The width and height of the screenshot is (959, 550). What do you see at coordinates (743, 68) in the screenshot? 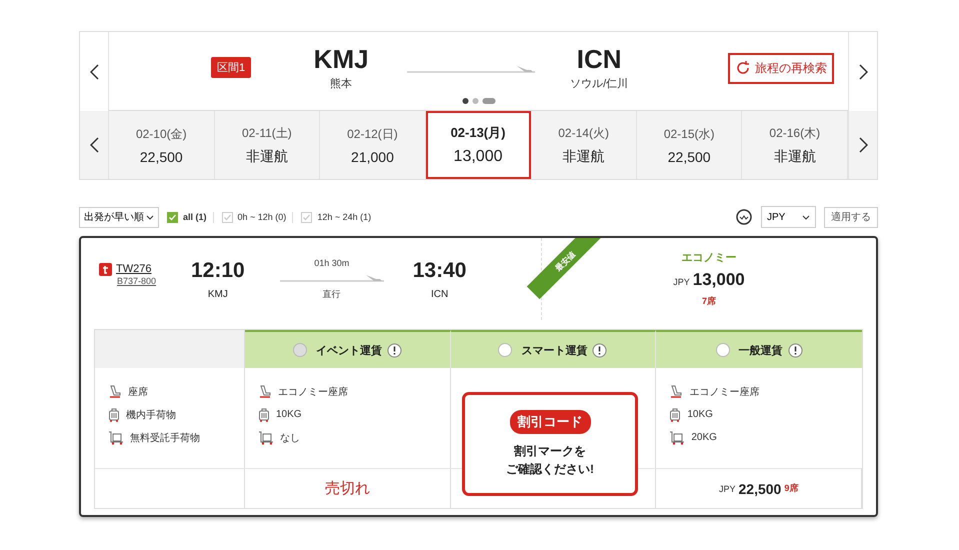
I see `refresh-icon` at bounding box center [743, 68].